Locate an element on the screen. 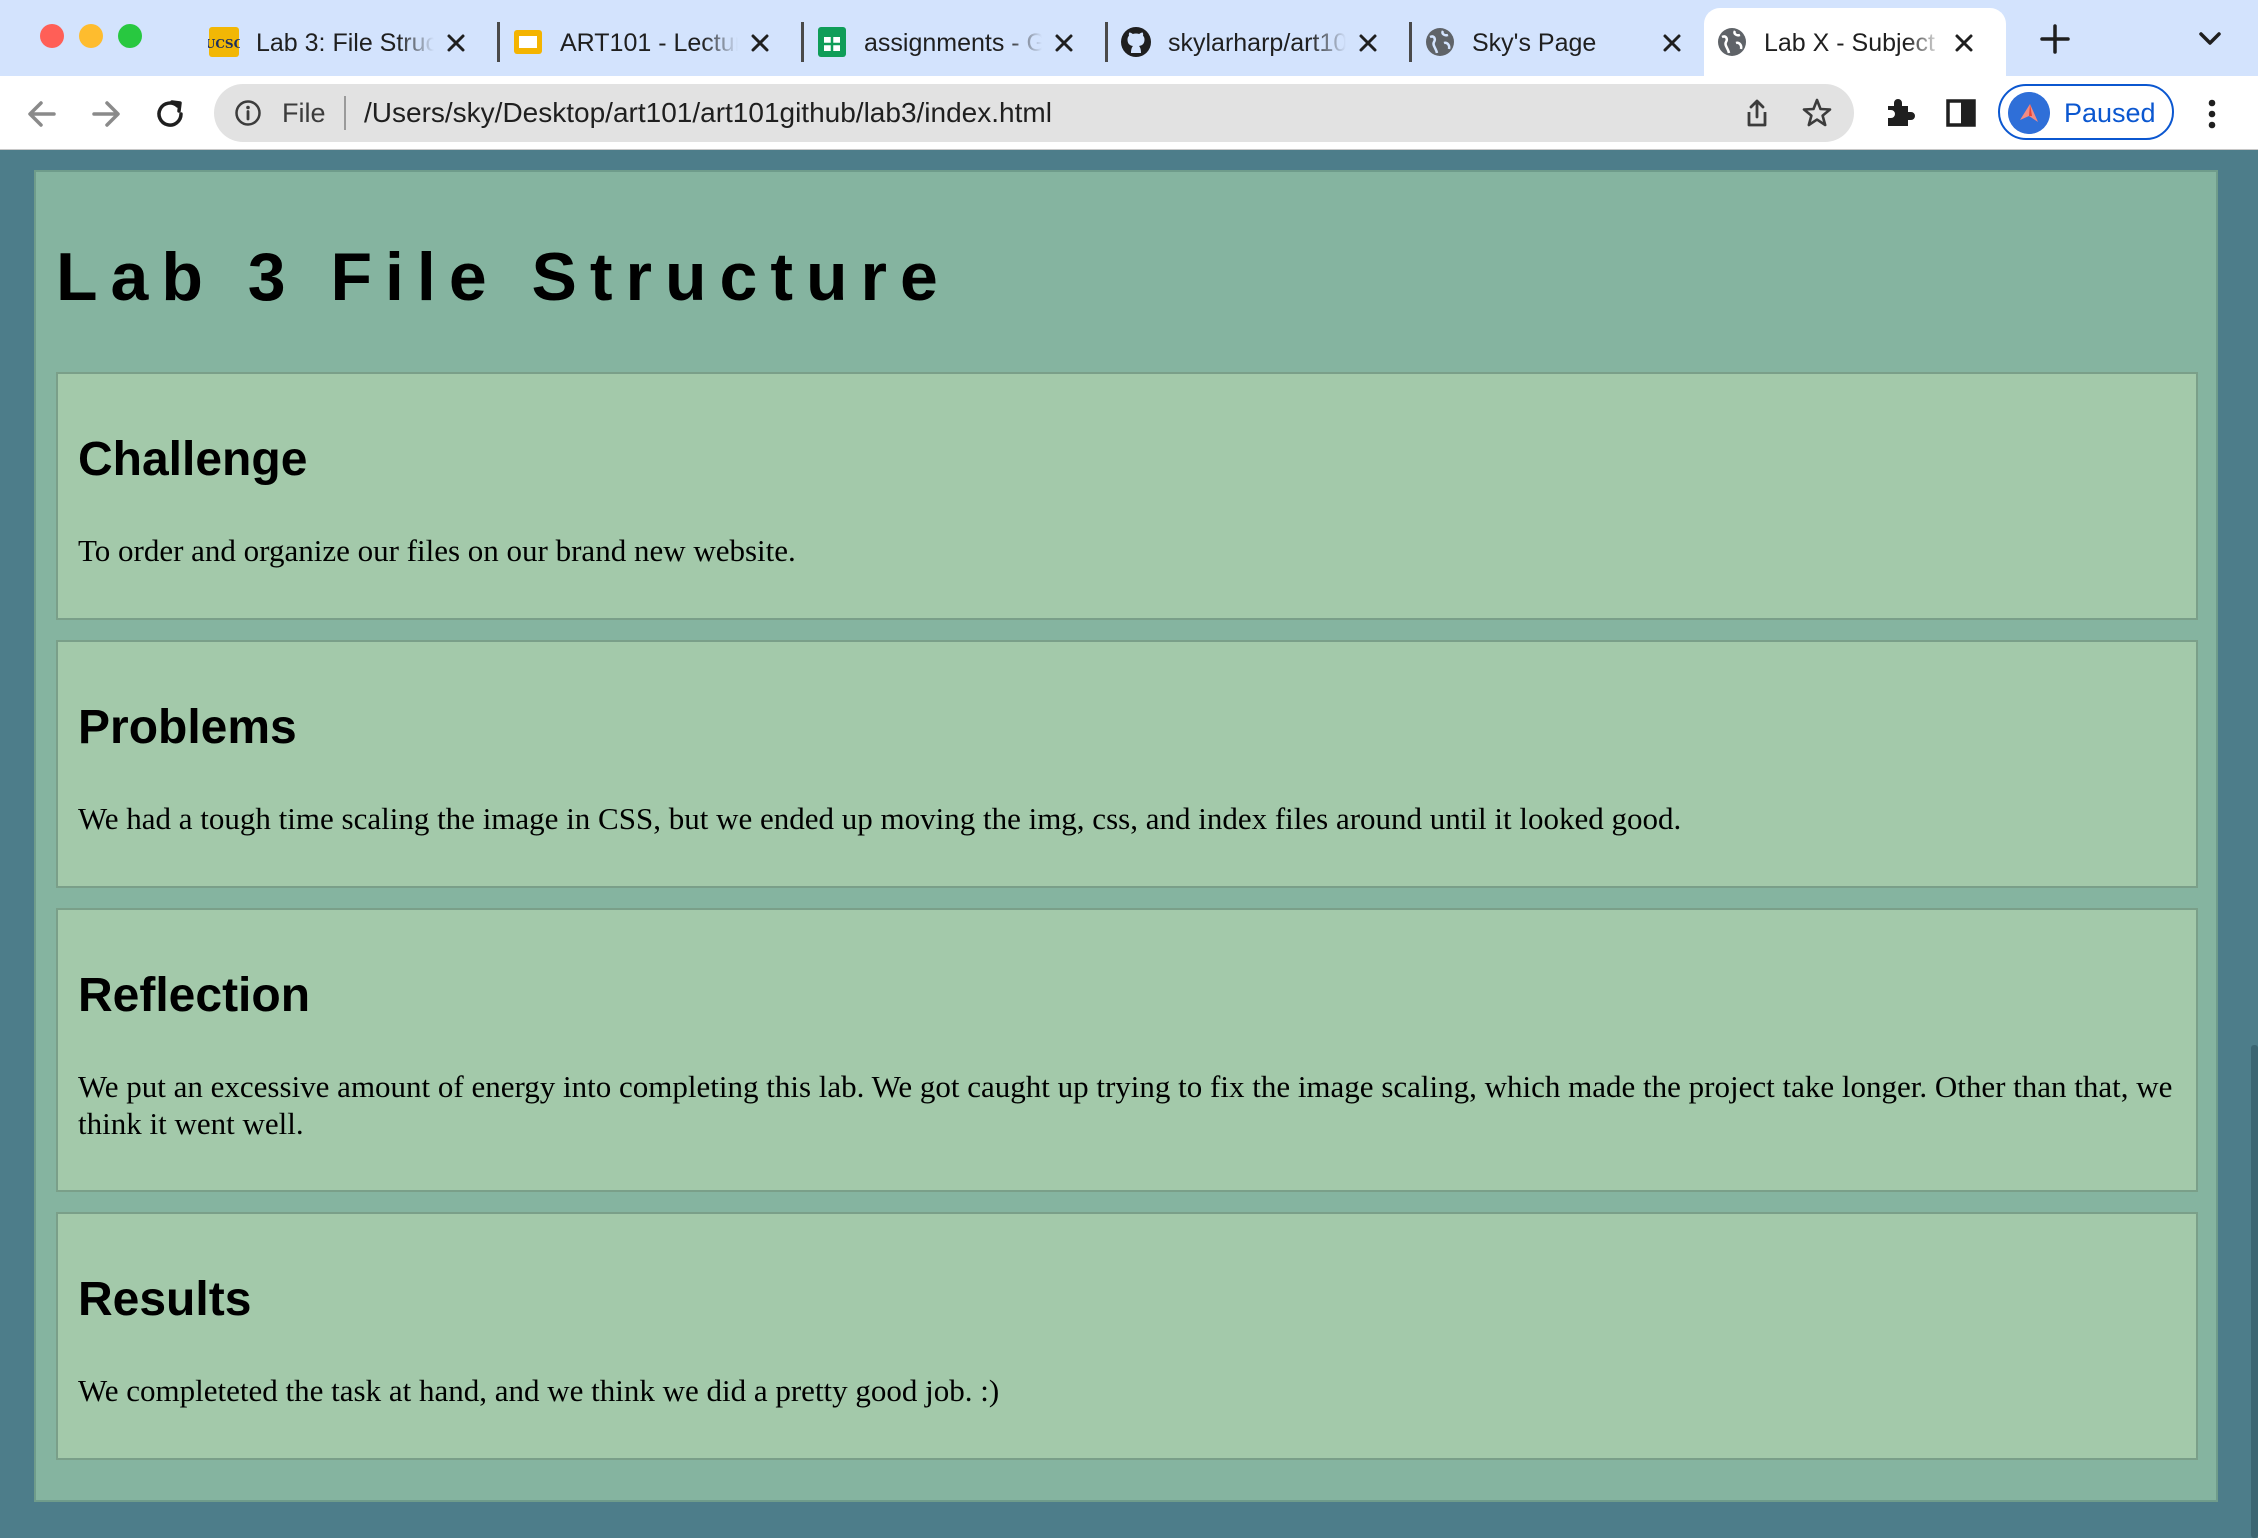  tab-title: ART101 - Lecture is located at coordinates (649, 43).